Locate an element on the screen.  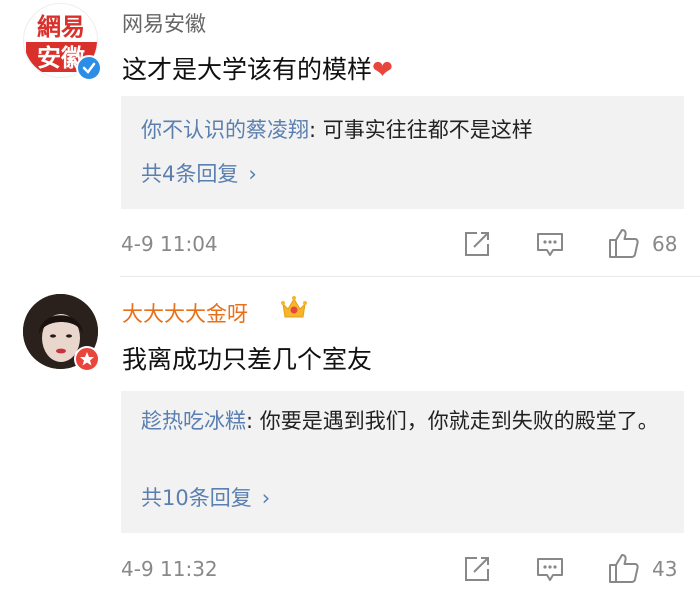
reply-username: 你不认识的蔡凌翔 is located at coordinates (225, 130).